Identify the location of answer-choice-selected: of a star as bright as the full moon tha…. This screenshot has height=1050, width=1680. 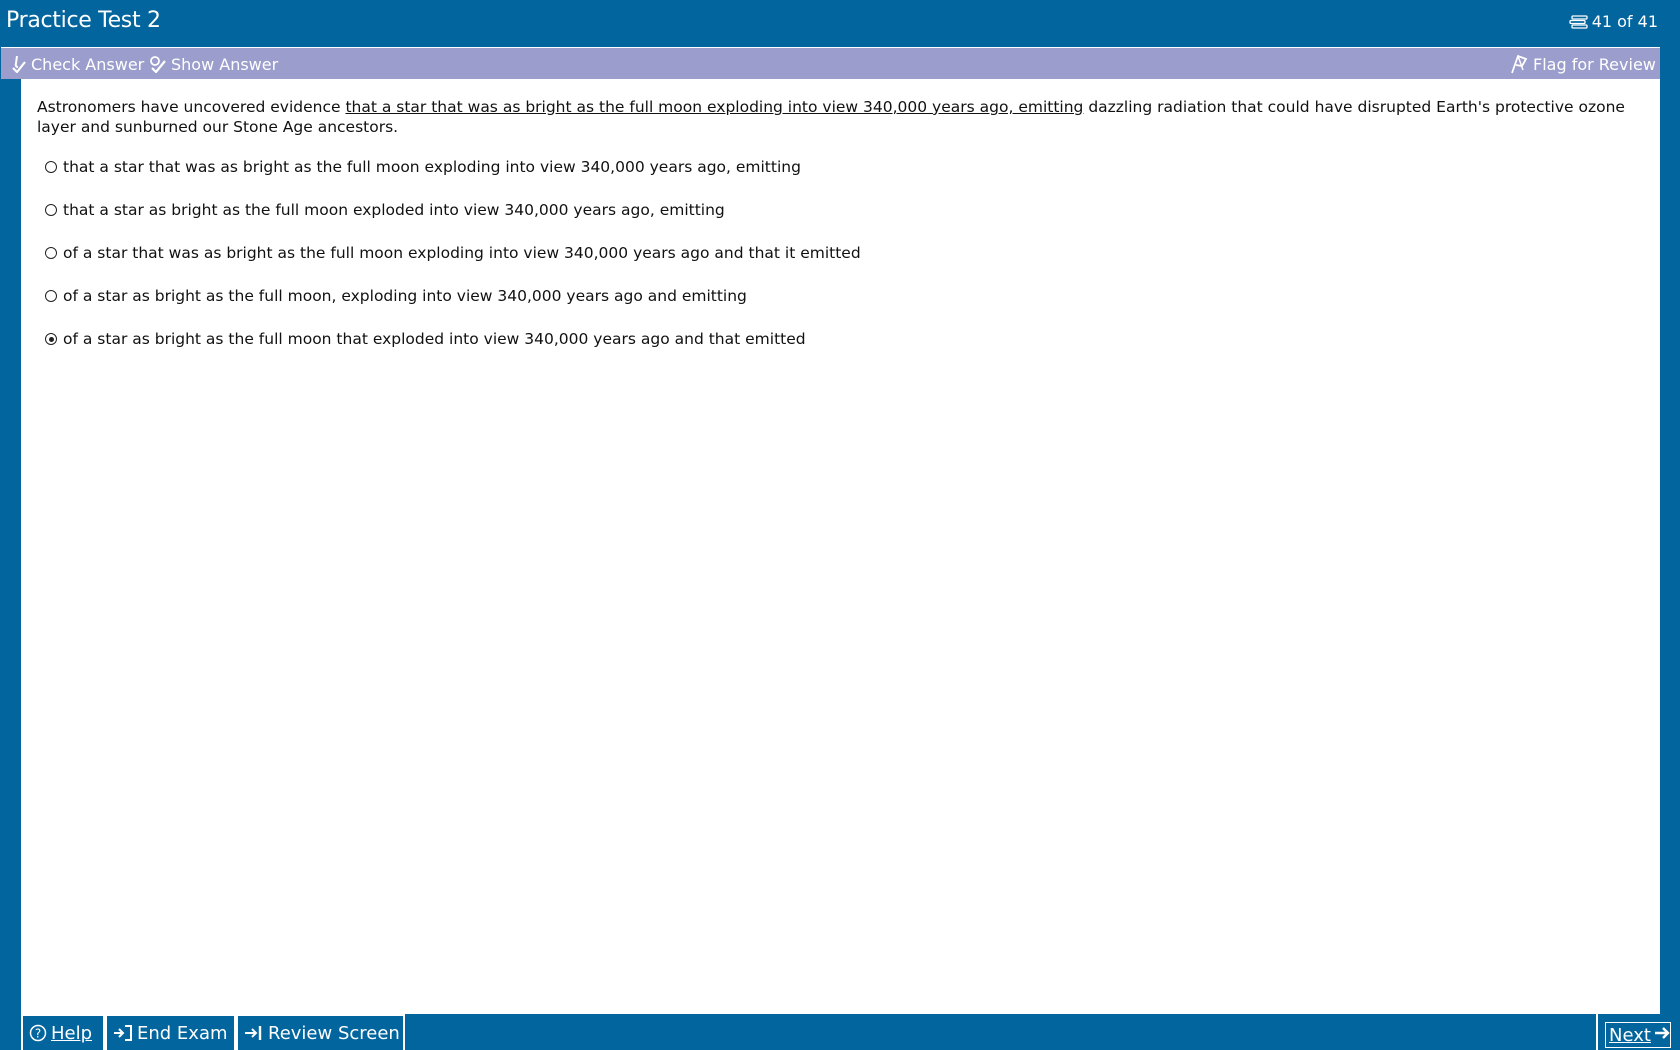
(453, 350).